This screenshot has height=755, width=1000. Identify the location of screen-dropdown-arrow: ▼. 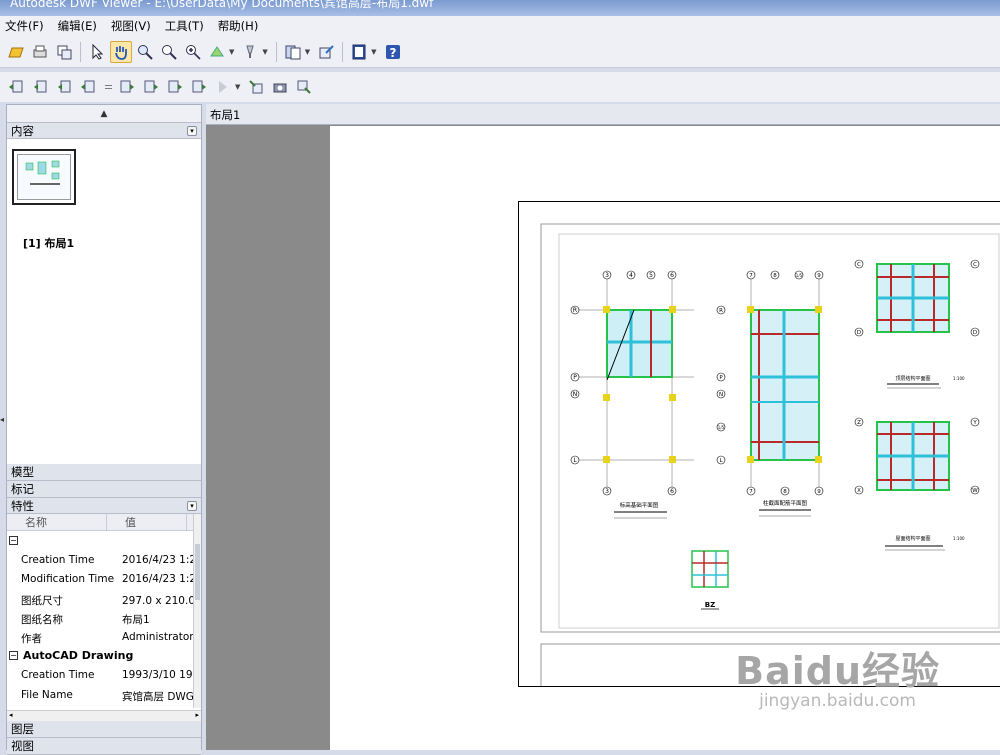
(373, 52).